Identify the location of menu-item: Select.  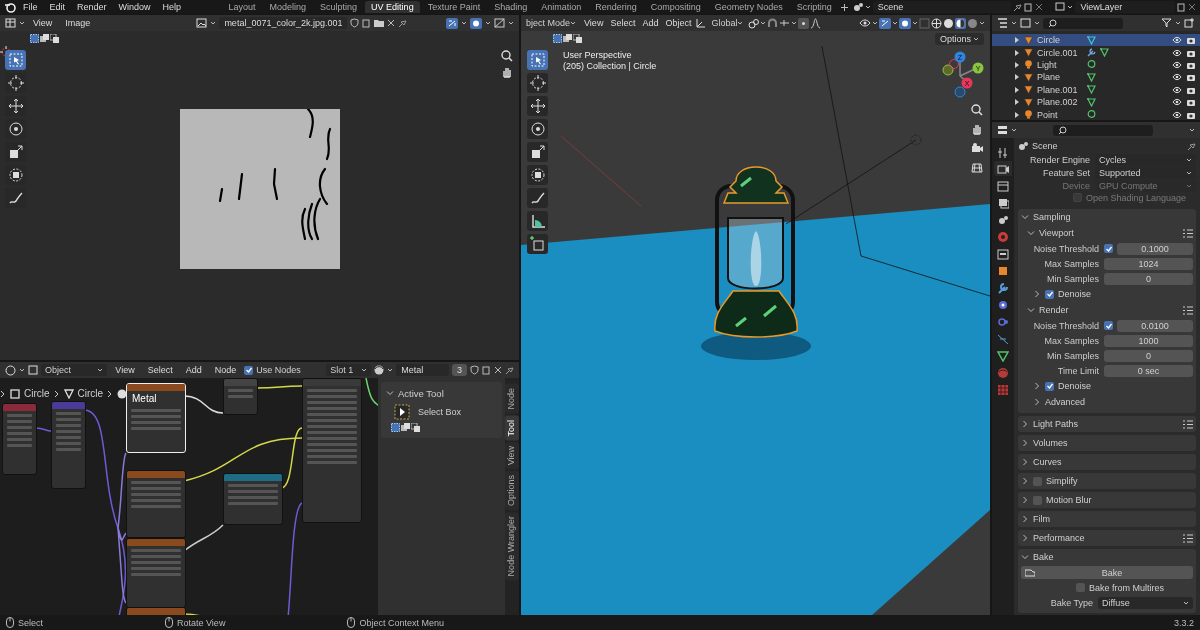
(160, 370).